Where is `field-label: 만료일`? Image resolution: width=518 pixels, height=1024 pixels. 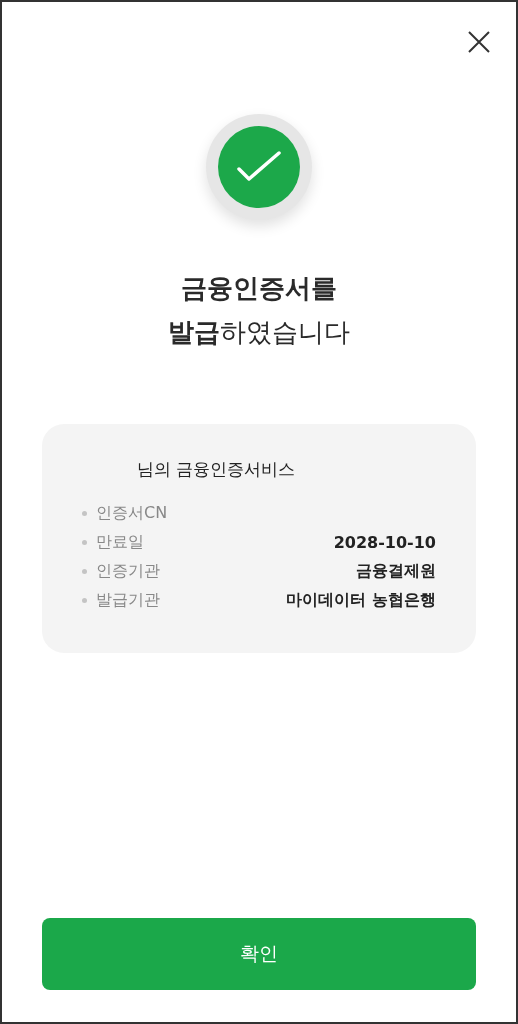 field-label: 만료일 is located at coordinates (120, 542).